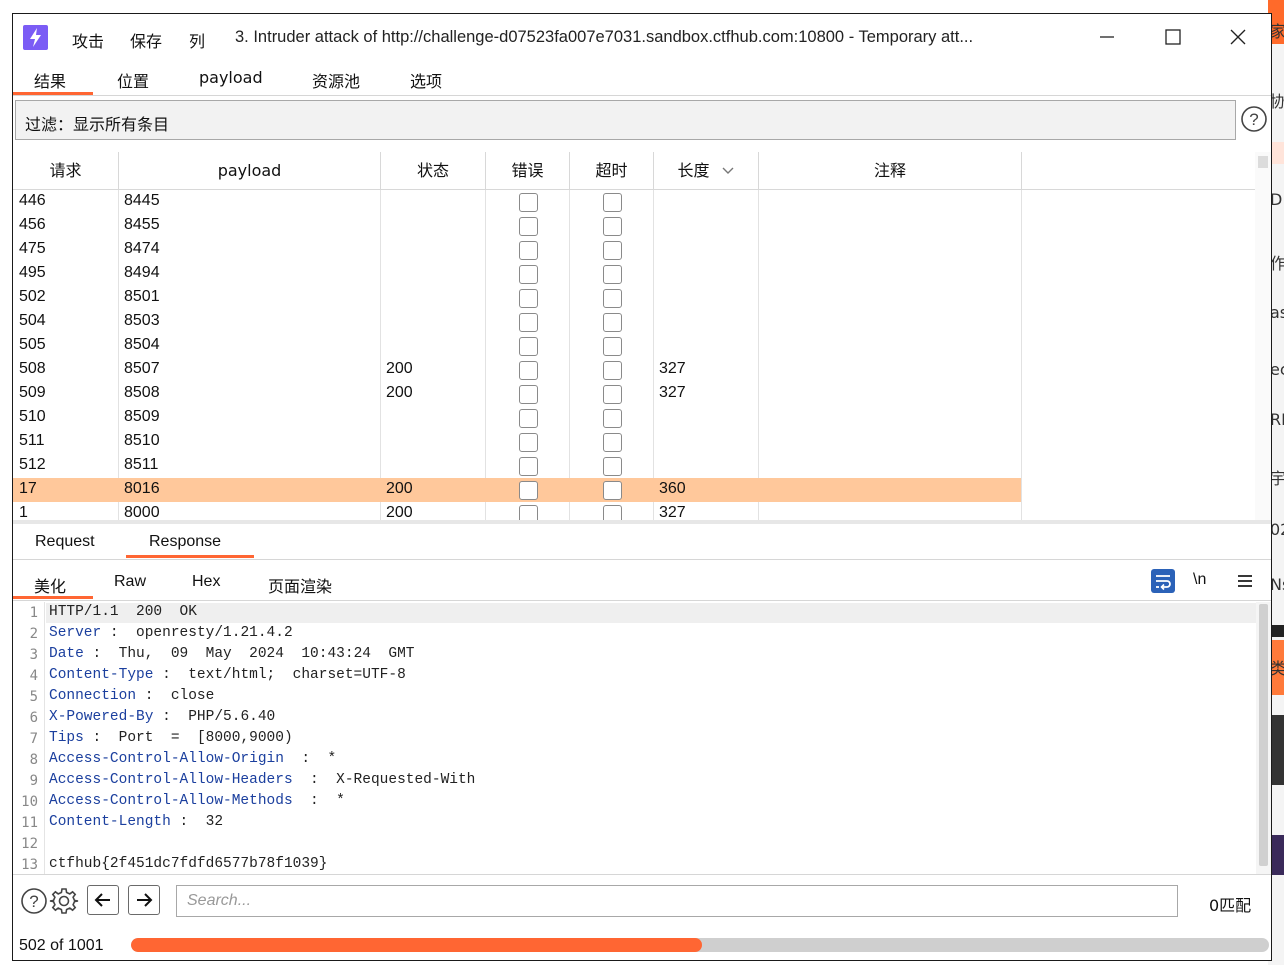  Describe the element at coordinates (1263, 735) in the screenshot. I see `editor-scrollbar-thumb` at that location.